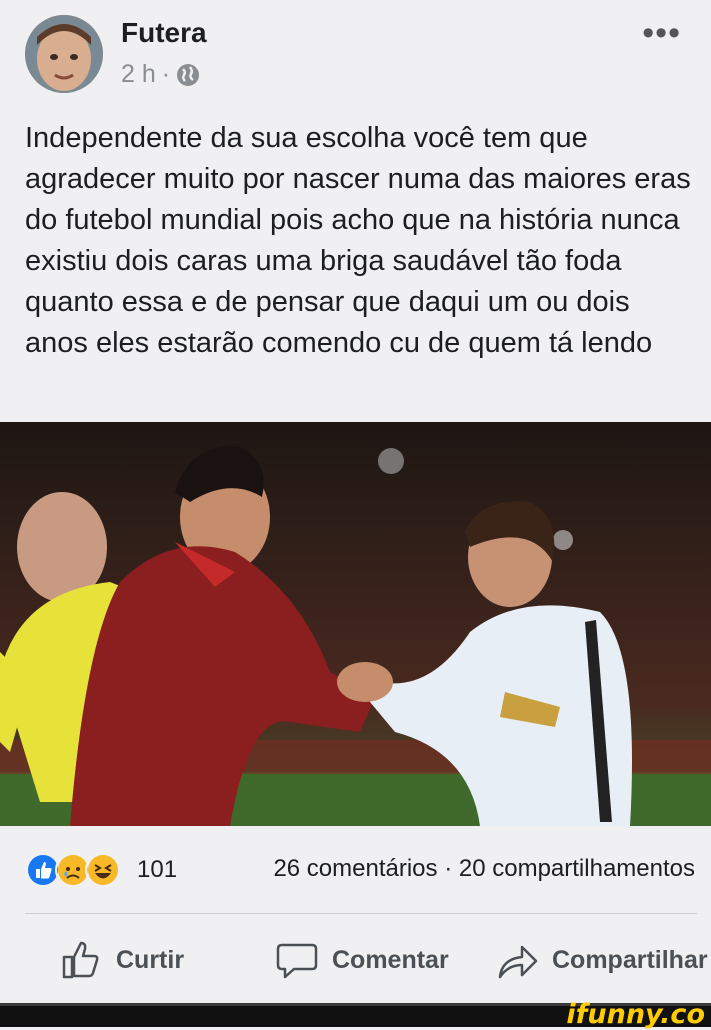  I want to click on comments-count: 26 comentários, so click(355, 868).